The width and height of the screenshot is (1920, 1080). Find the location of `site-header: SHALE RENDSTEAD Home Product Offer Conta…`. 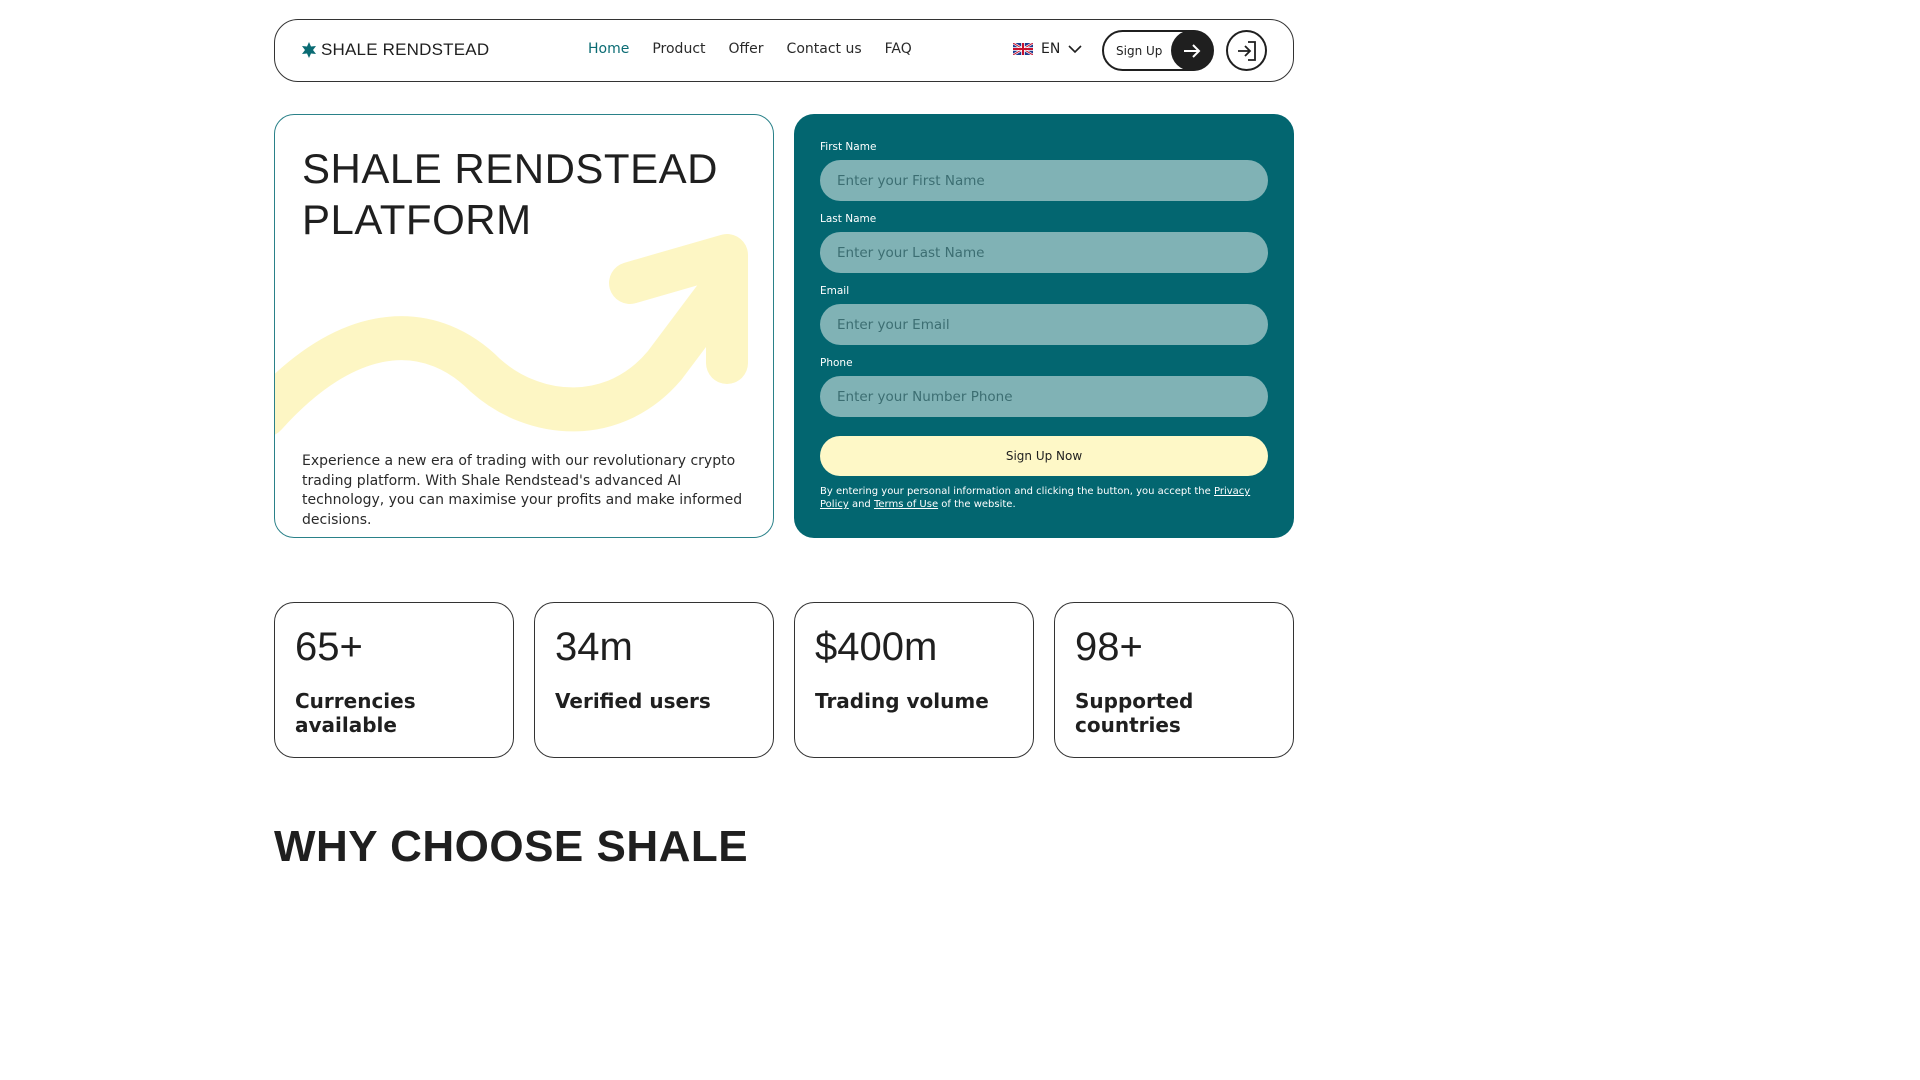

site-header: SHALE RENDSTEAD Home Product Offer Conta… is located at coordinates (784, 50).